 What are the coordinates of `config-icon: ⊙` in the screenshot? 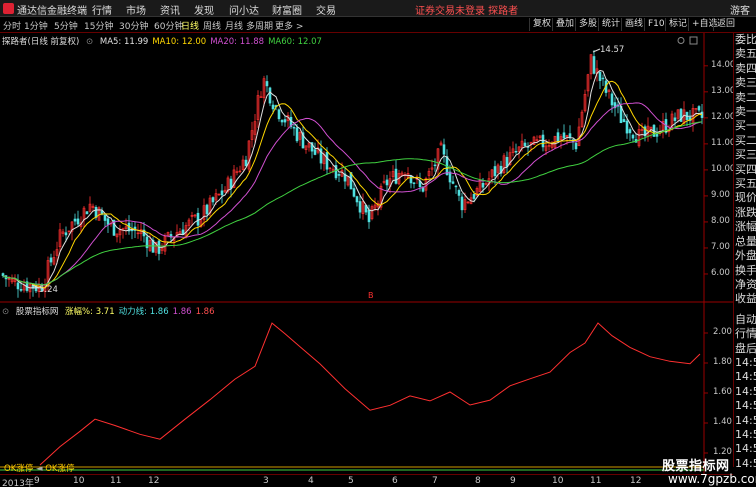 It's located at (89, 42).